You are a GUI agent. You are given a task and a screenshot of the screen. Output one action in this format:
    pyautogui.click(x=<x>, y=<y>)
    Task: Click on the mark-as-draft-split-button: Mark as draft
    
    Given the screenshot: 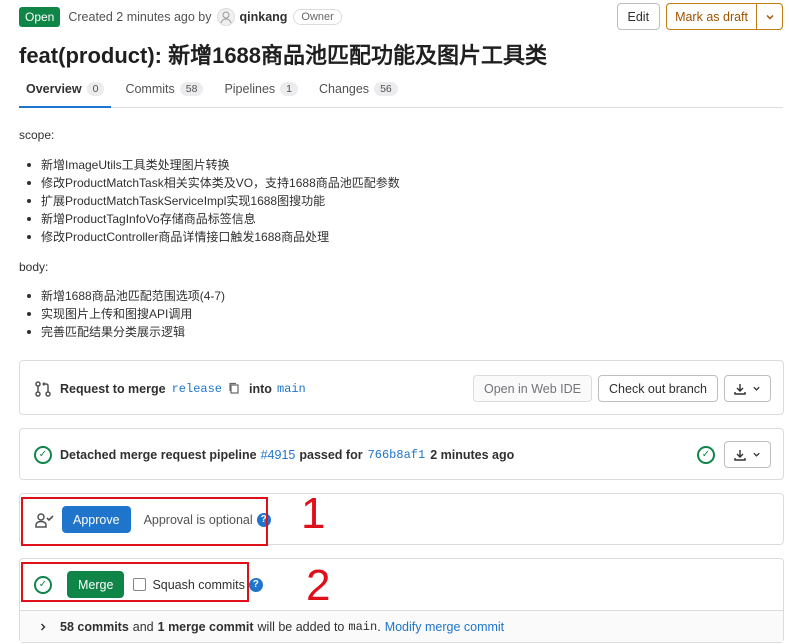 What is the action you would take?
    pyautogui.click(x=724, y=16)
    